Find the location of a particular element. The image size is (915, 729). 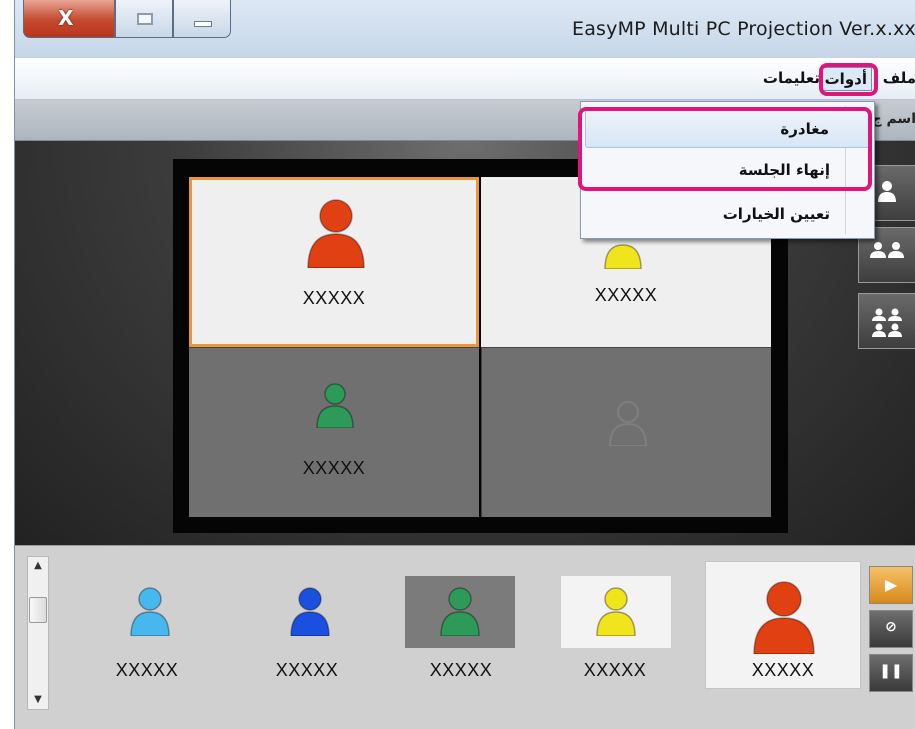

maximize-button is located at coordinates (144, 19).